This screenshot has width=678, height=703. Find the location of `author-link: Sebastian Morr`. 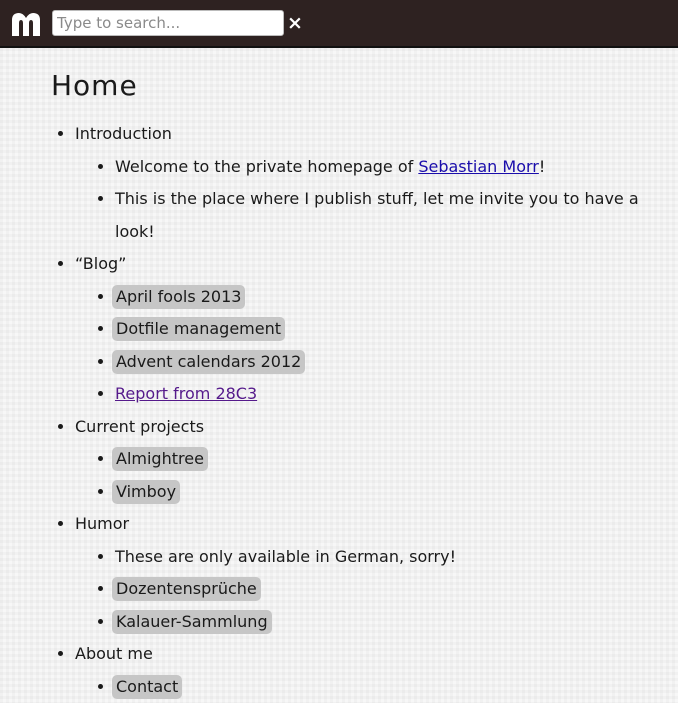

author-link: Sebastian Morr is located at coordinates (478, 166).